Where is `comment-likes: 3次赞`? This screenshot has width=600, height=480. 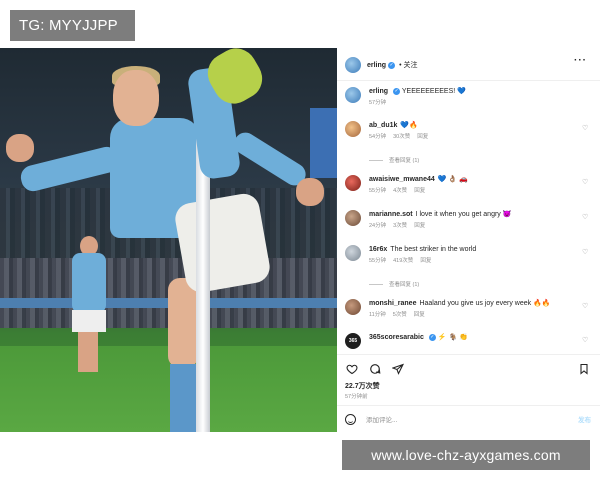 comment-likes: 3次赞 is located at coordinates (400, 226).